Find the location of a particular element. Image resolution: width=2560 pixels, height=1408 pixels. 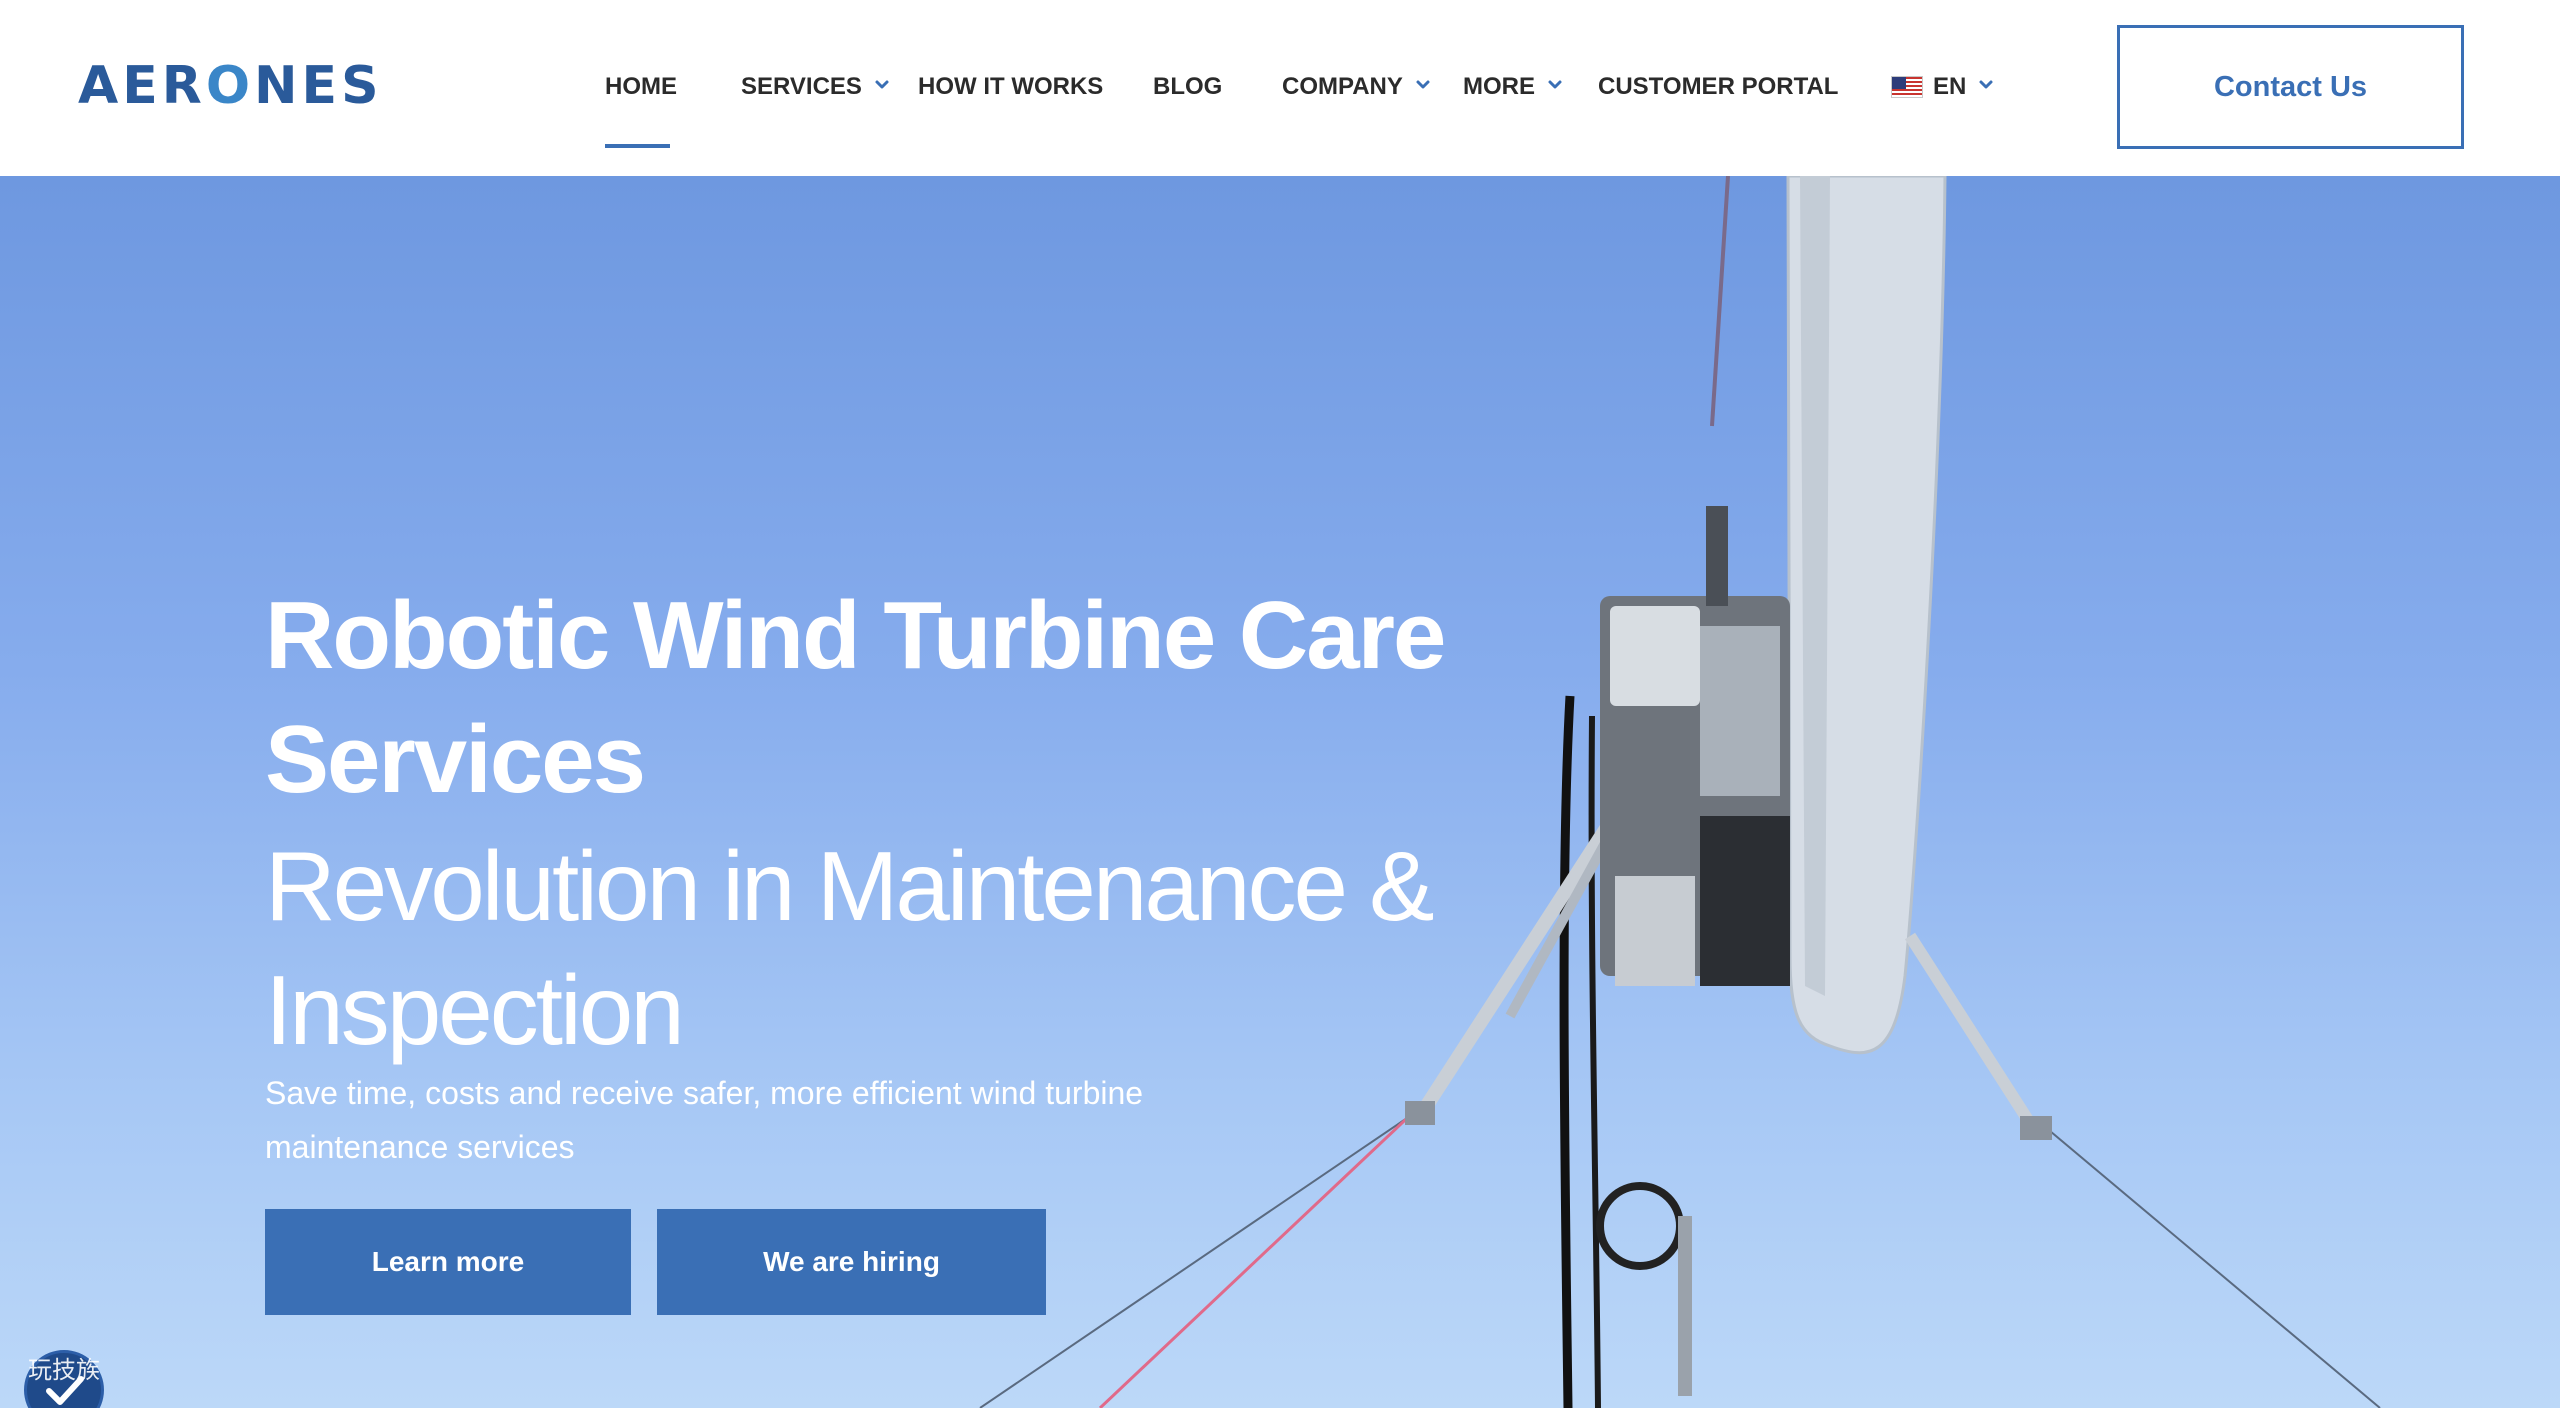

nav-item-blog: BLOG is located at coordinates (1187, 87).